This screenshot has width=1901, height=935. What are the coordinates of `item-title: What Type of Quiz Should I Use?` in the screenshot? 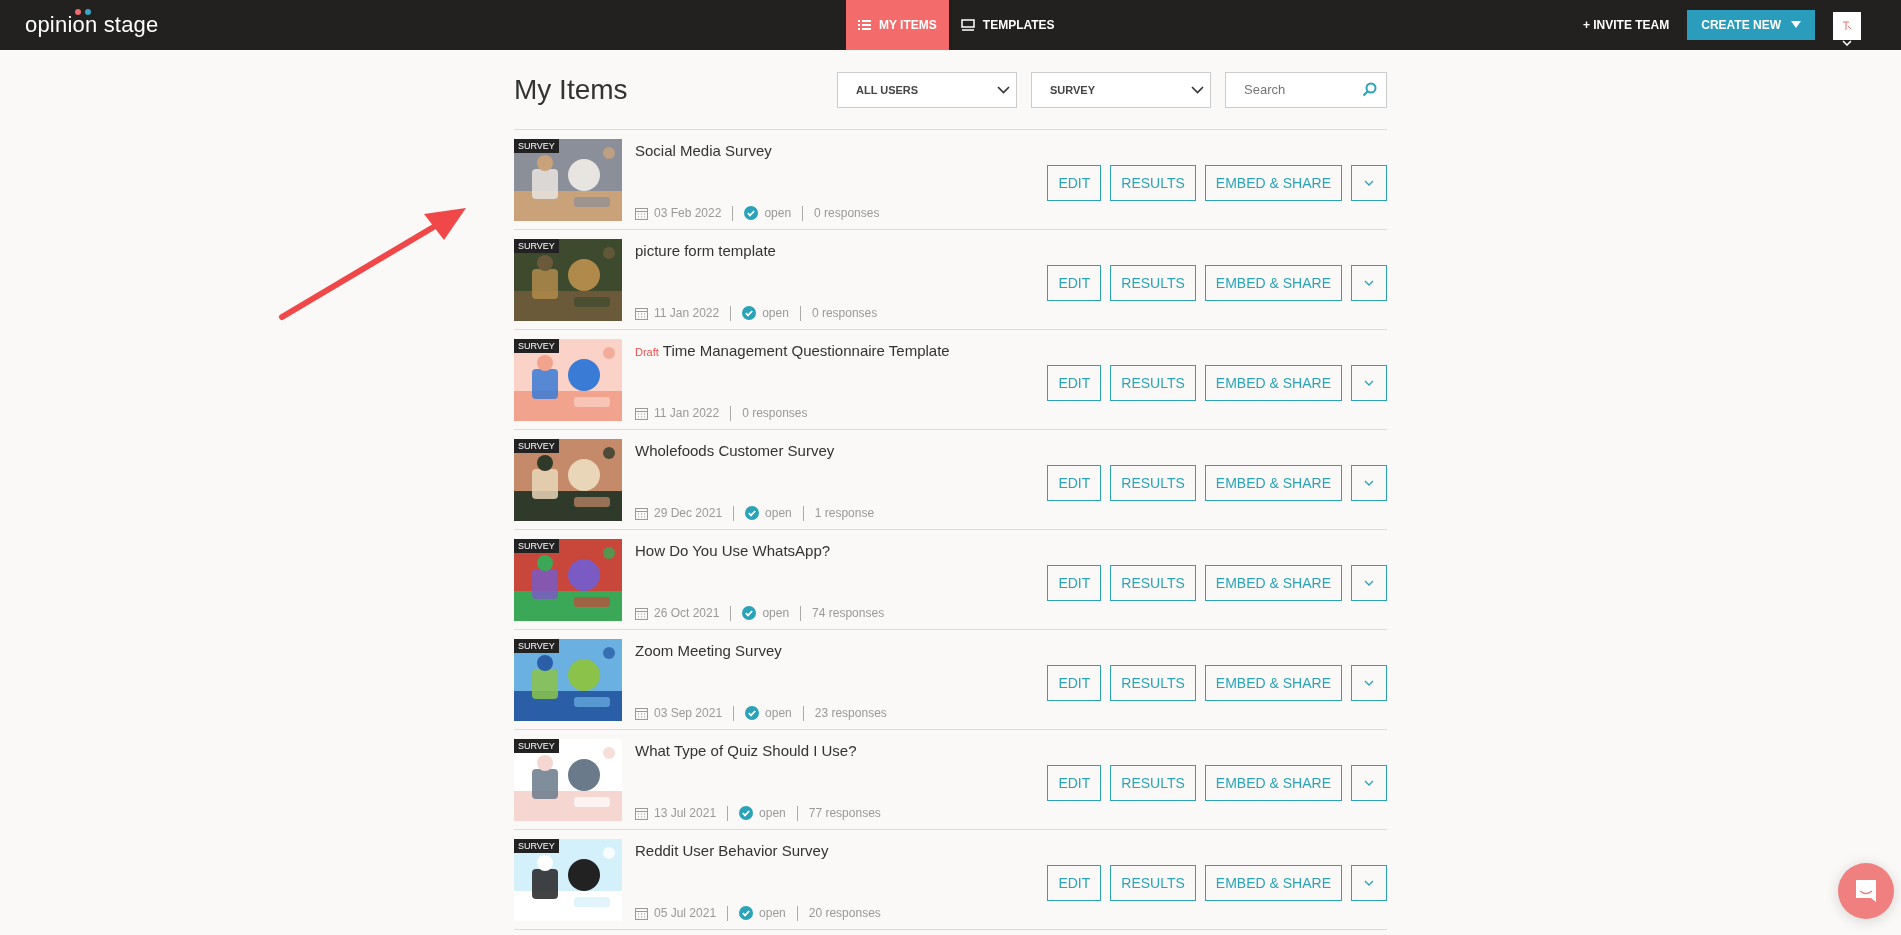 It's located at (746, 750).